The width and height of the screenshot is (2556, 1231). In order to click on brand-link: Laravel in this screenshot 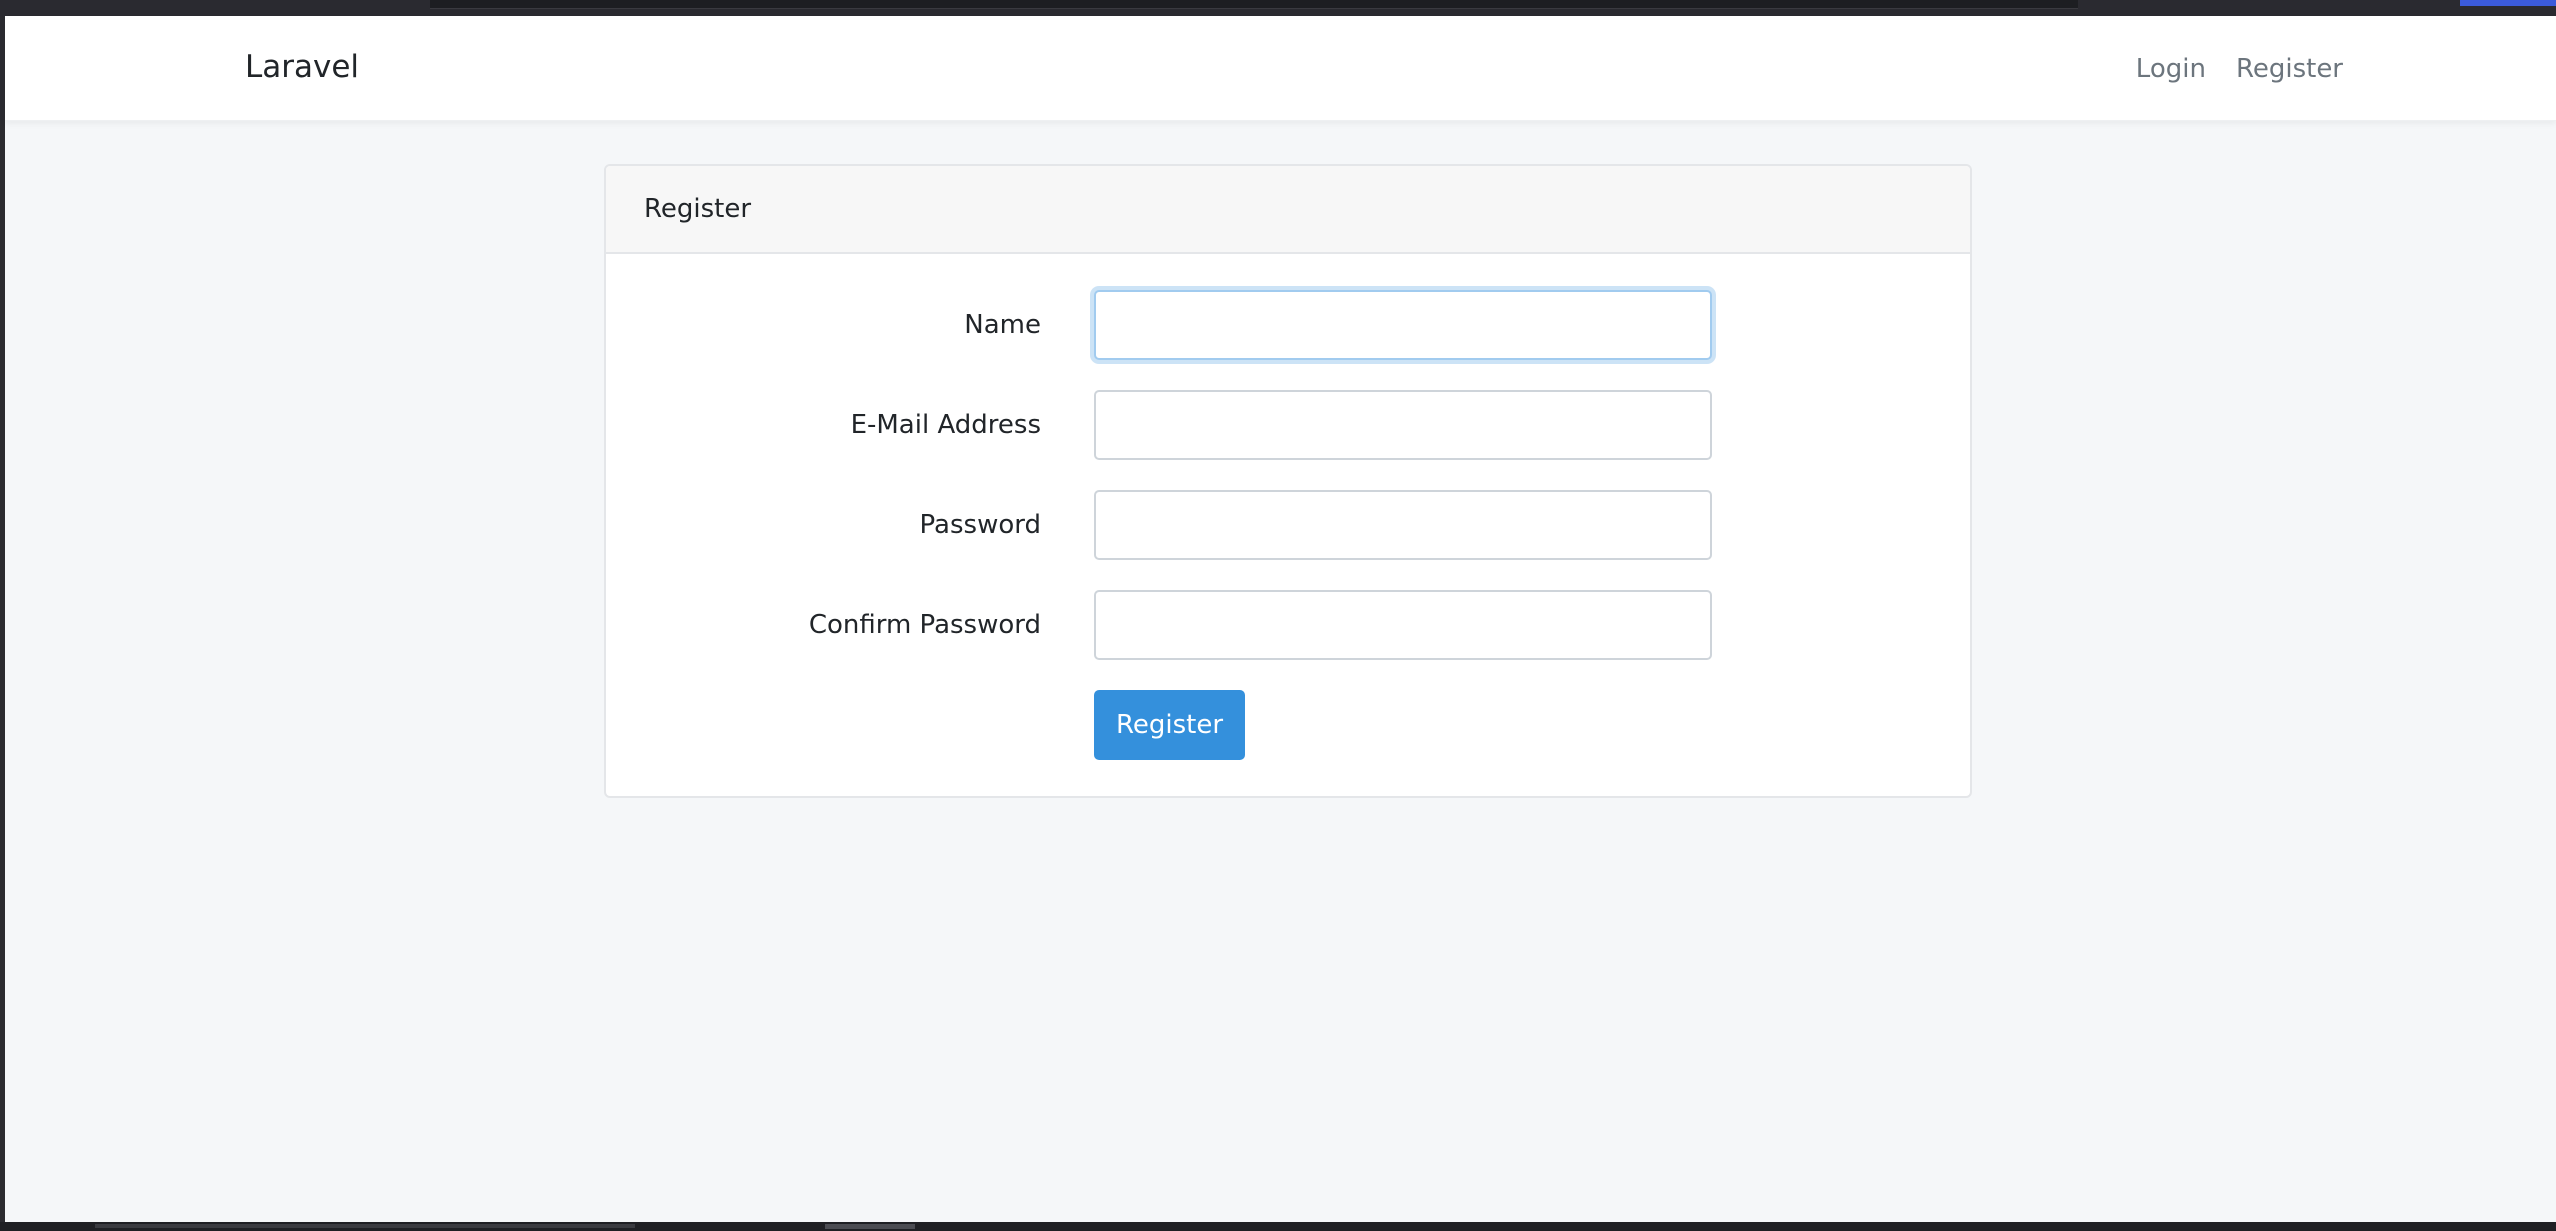, I will do `click(302, 67)`.